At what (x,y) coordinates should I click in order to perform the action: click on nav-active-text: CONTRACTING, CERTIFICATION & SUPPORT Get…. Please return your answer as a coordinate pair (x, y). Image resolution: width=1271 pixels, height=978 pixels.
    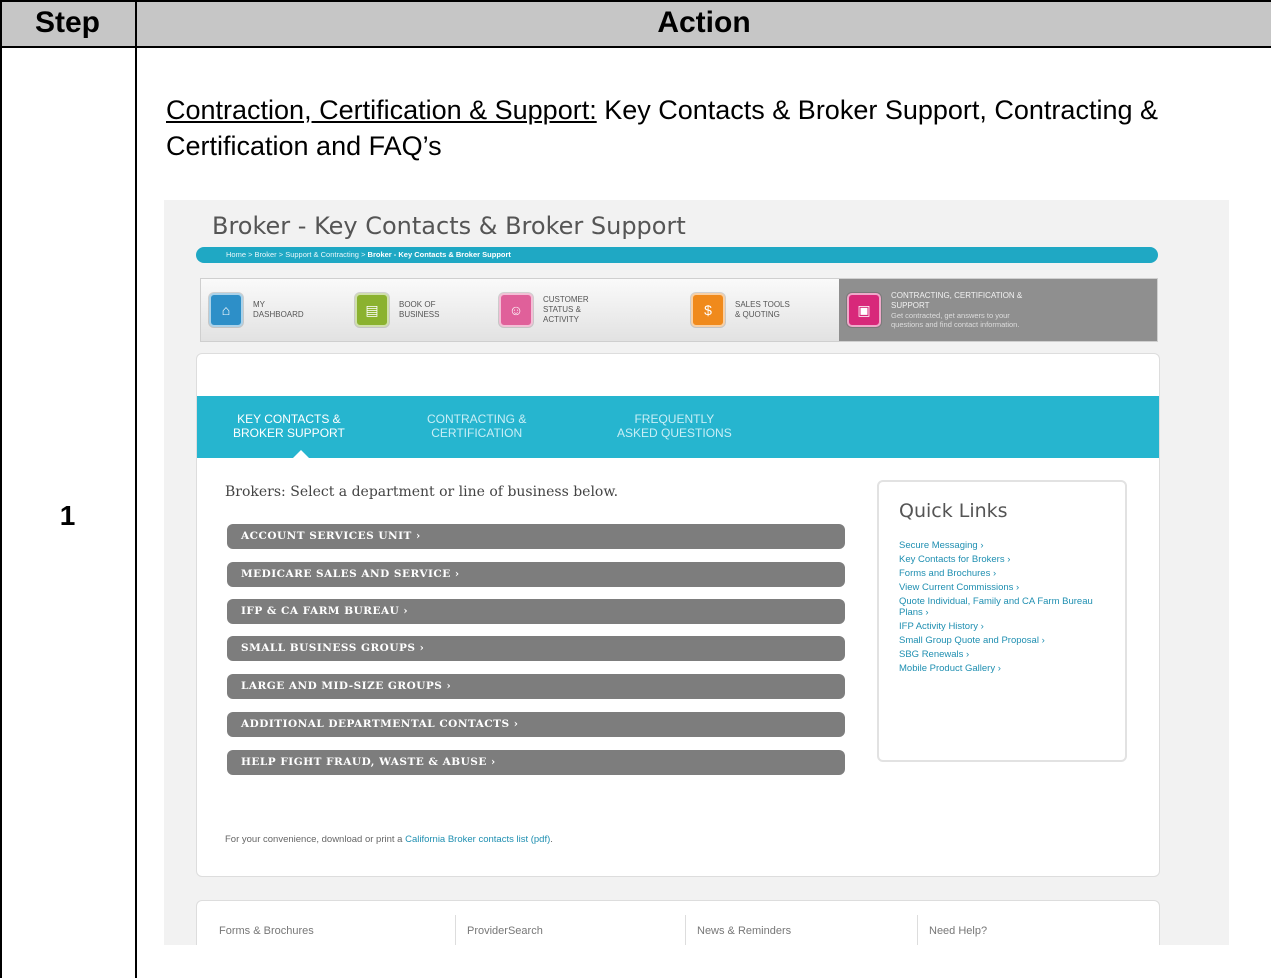
    Looking at the image, I should click on (956, 310).